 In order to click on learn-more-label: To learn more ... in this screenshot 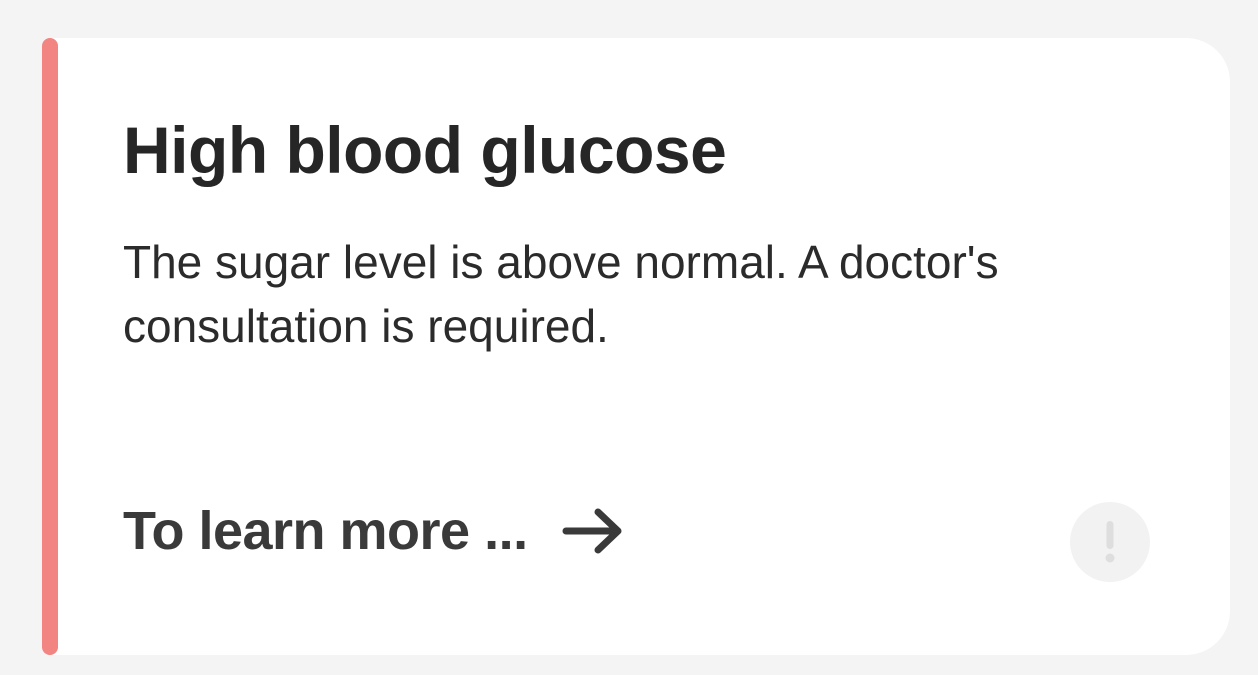, I will do `click(325, 531)`.